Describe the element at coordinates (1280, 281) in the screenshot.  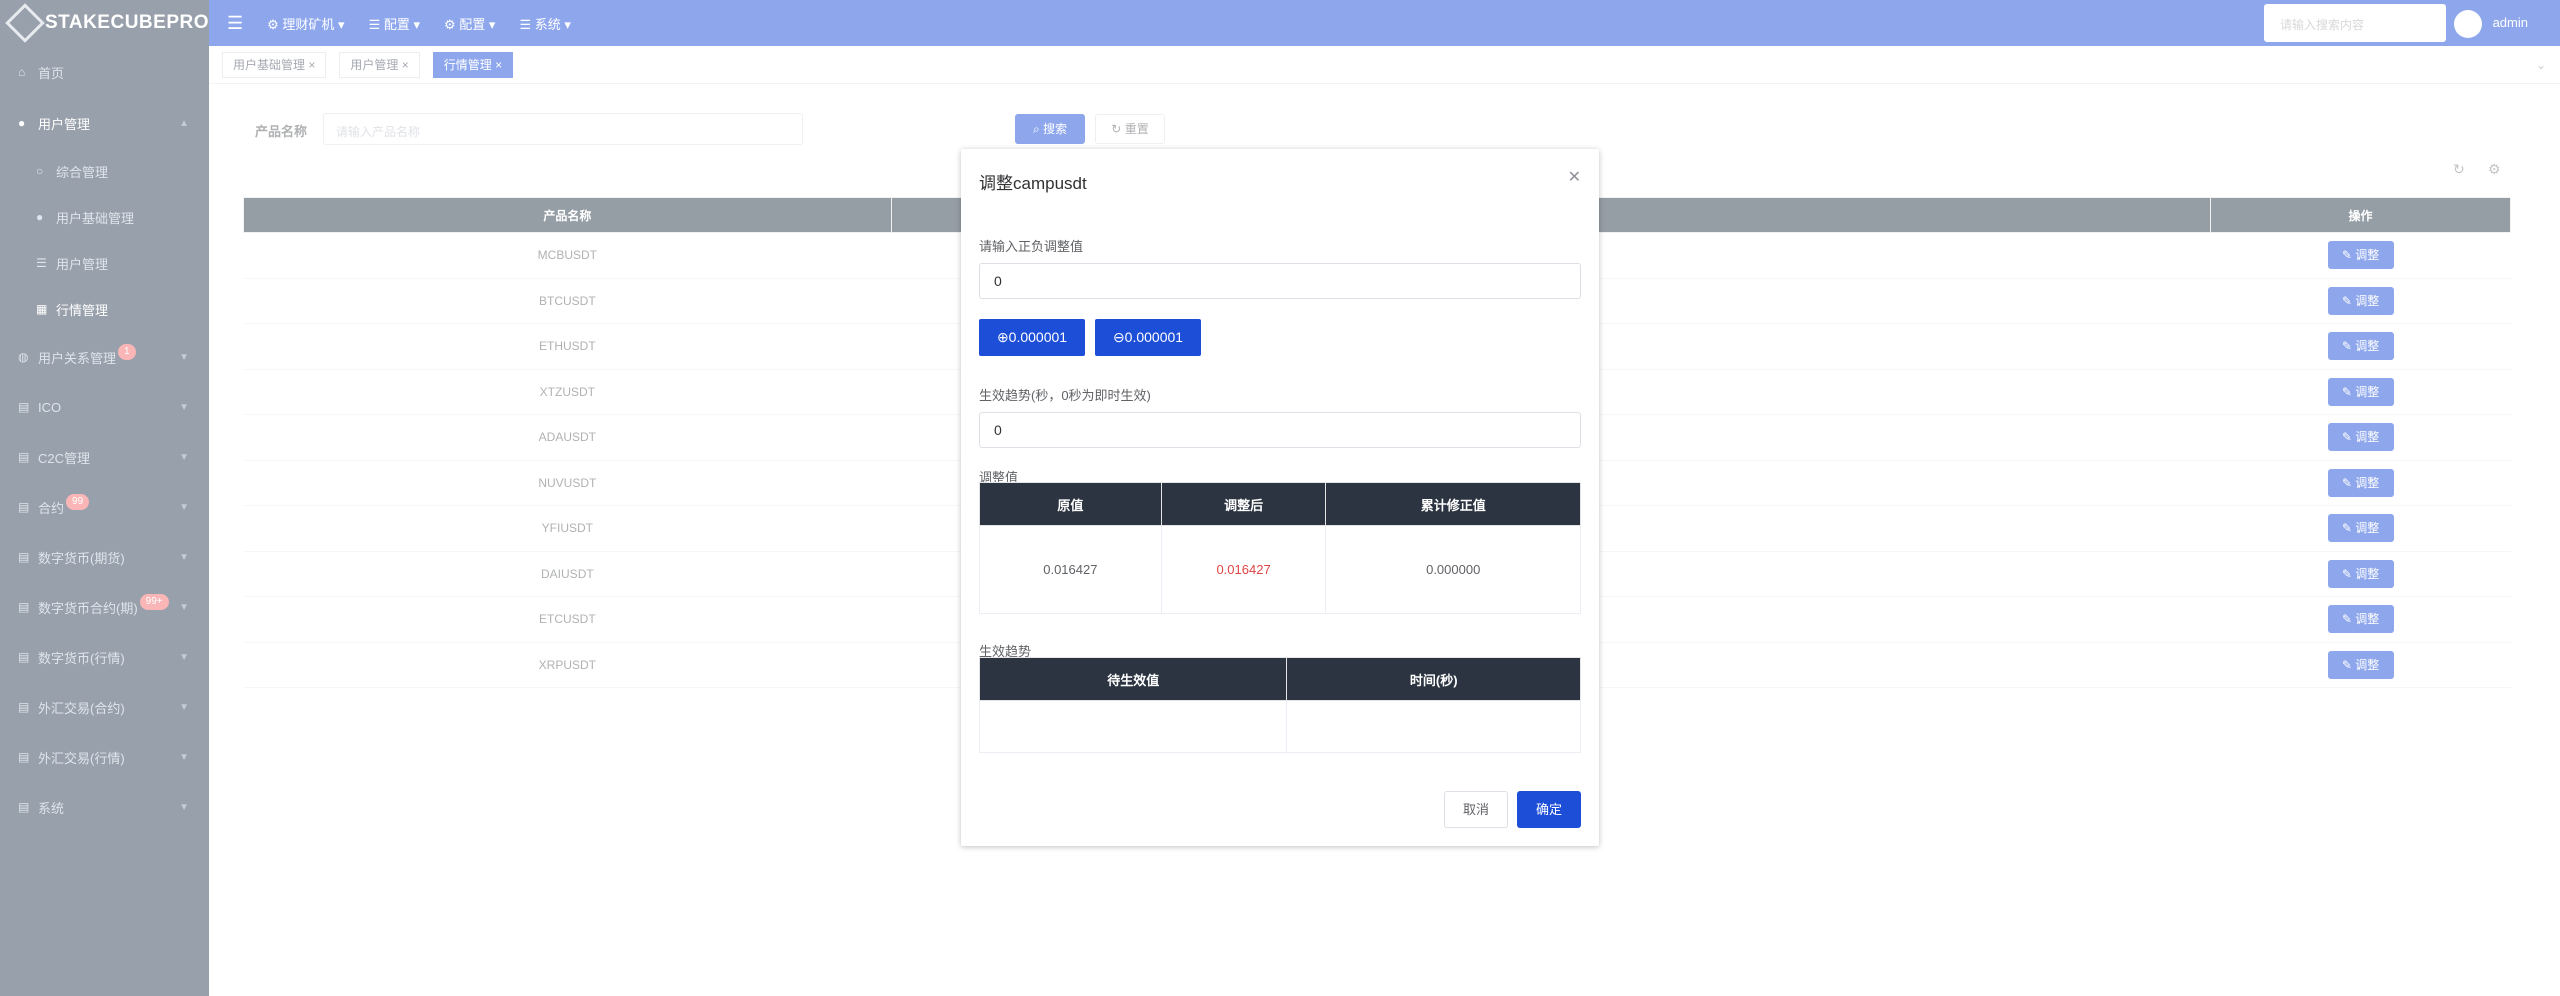
I see `adjust-value-input: 0` at that location.